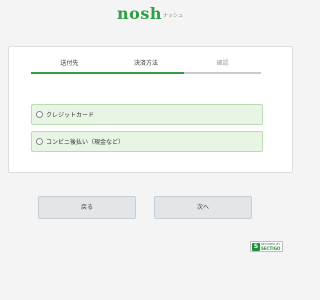  I want to click on brand-logo: noshナッシュ, so click(150, 13).